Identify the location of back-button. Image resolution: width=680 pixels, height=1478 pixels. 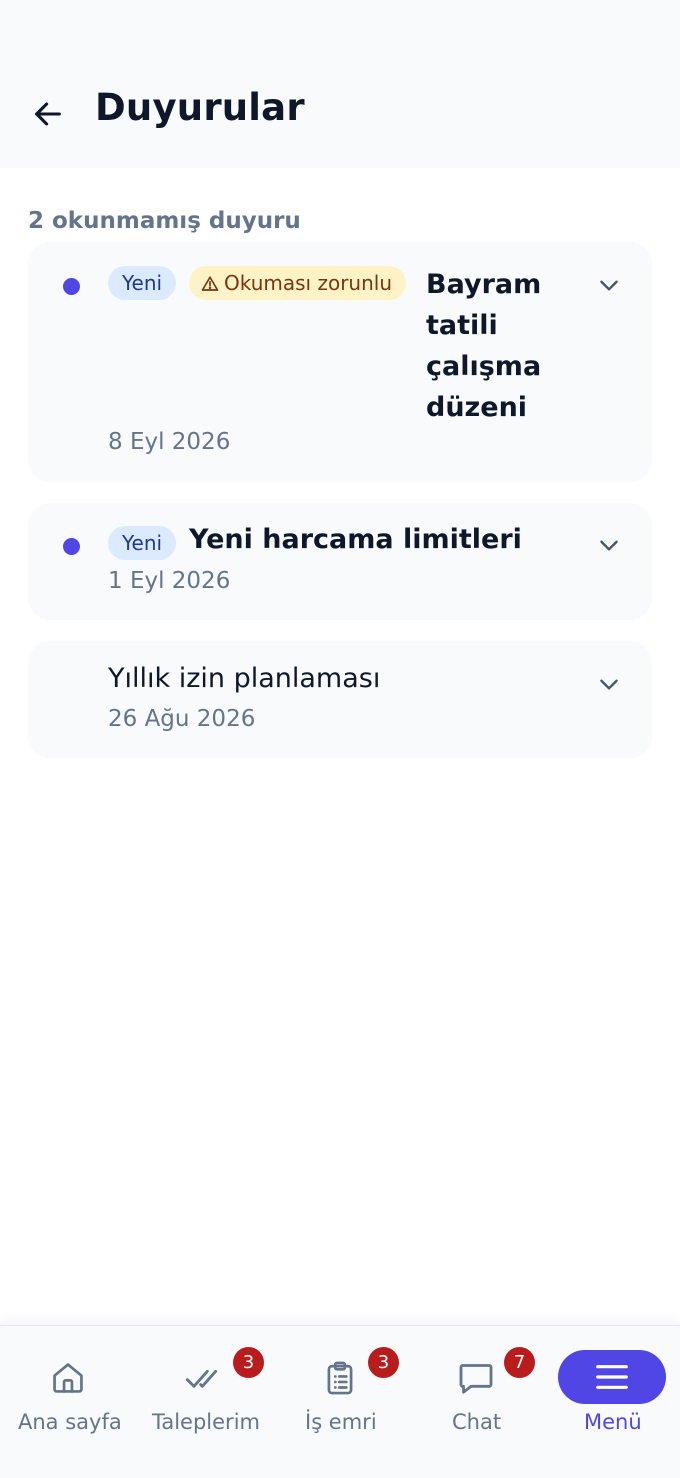
(48, 114).